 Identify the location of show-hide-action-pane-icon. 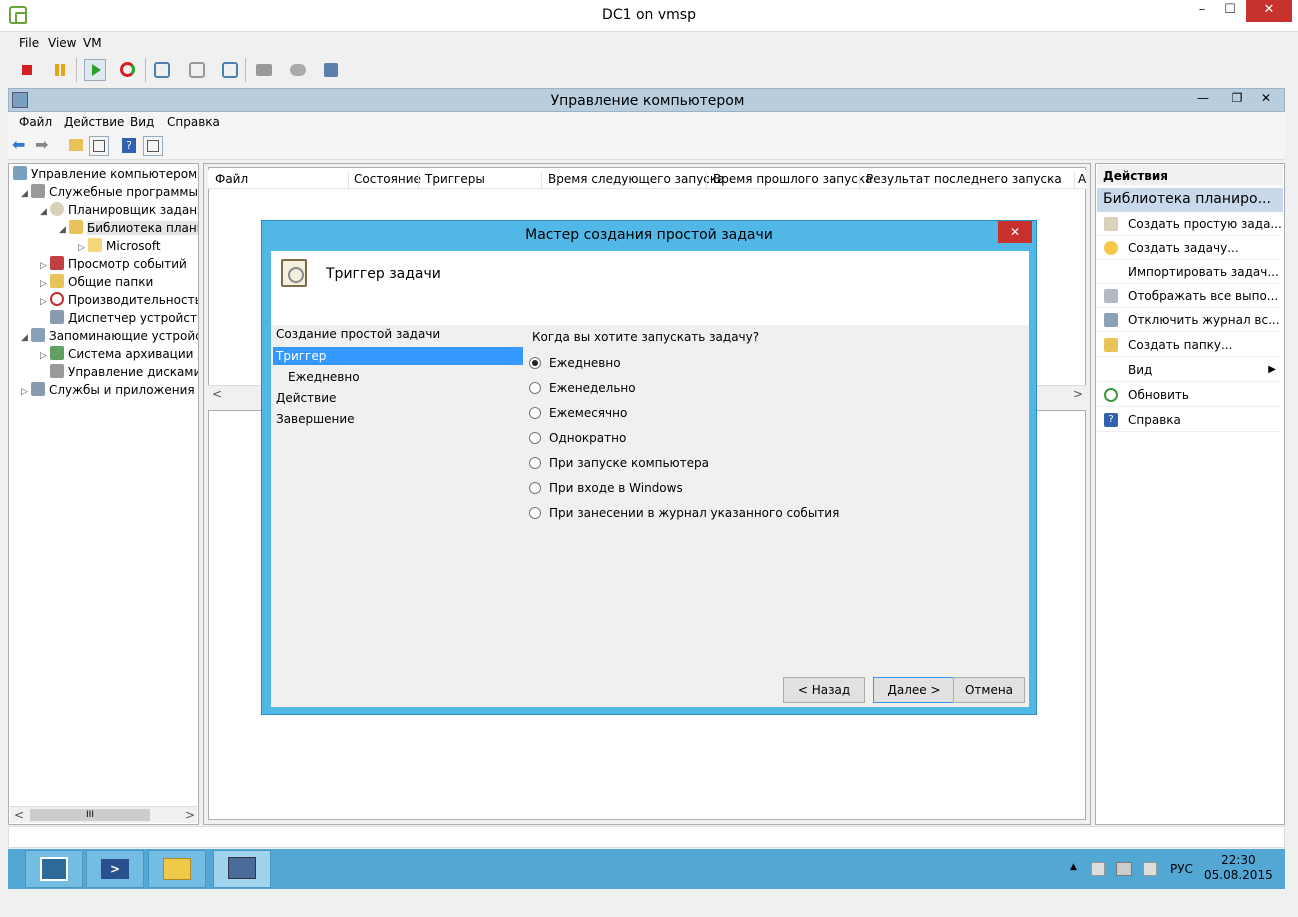
(153, 146).